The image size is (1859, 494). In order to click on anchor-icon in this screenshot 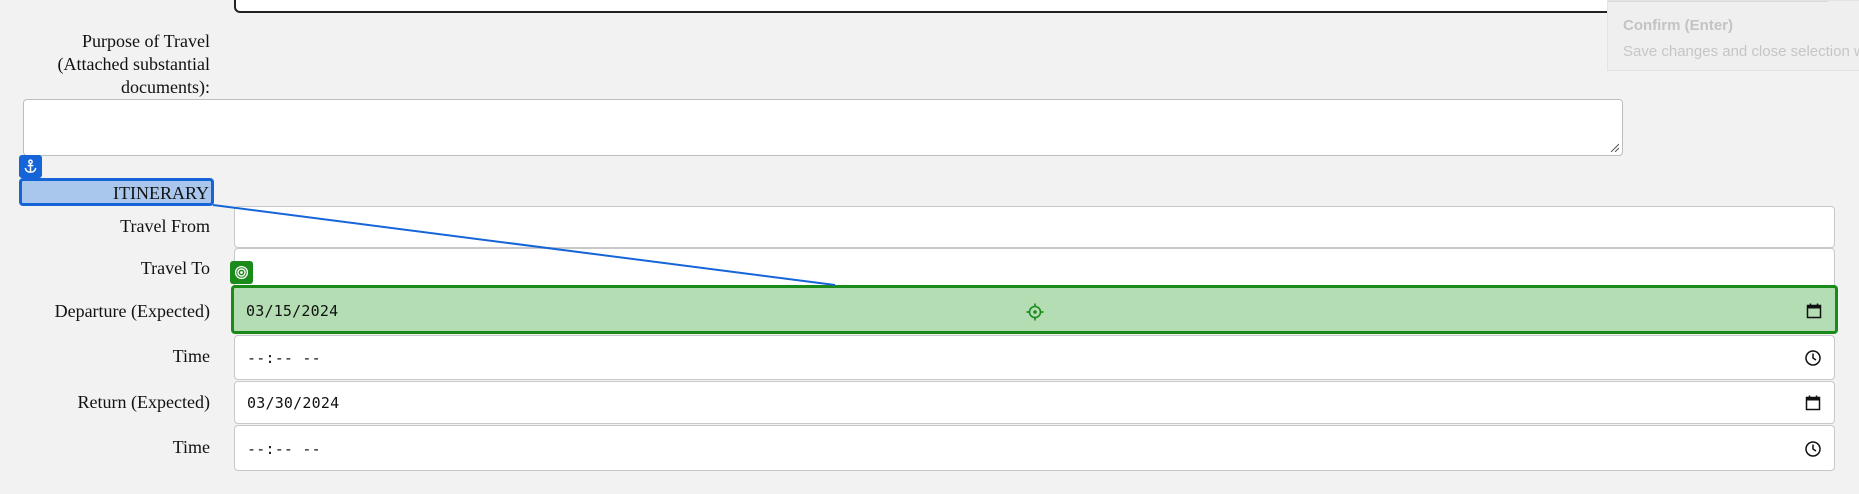, I will do `click(30, 166)`.